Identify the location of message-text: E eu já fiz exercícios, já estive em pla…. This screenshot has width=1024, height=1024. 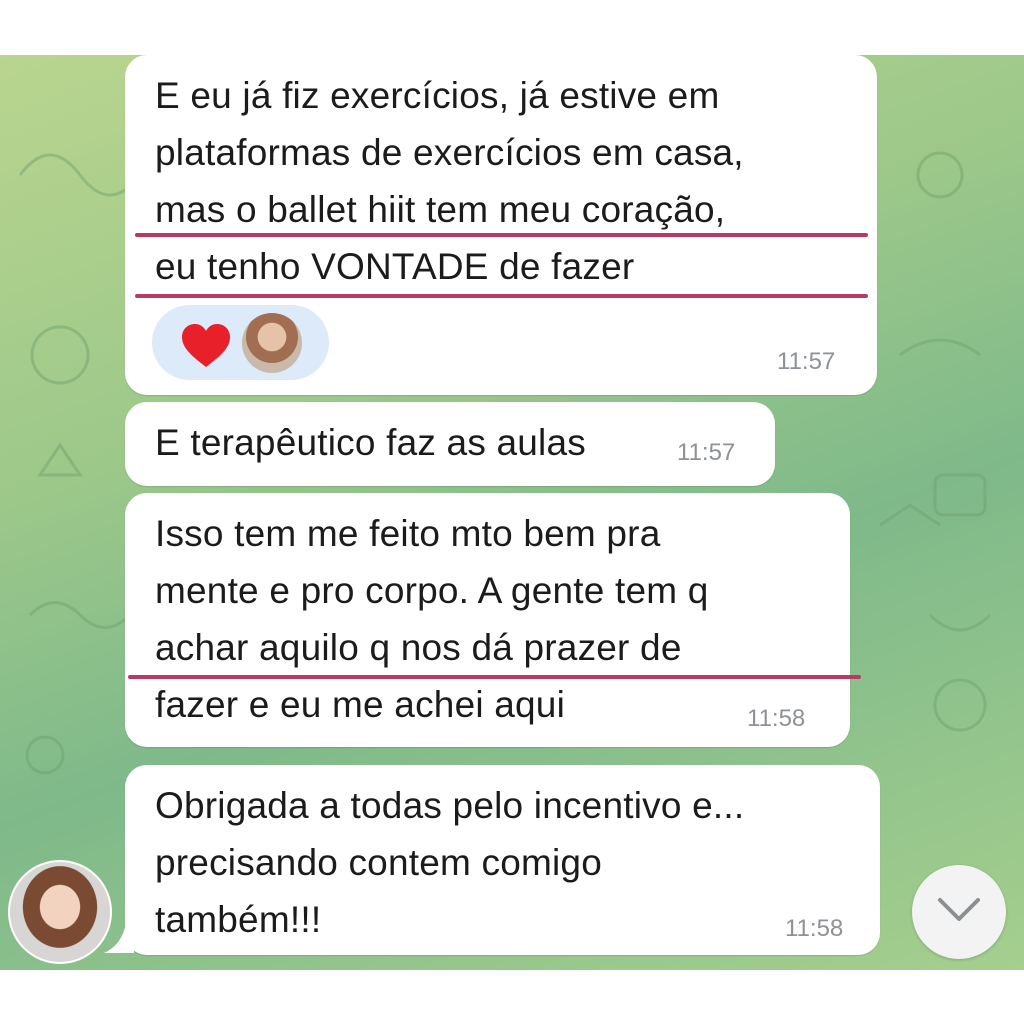
(449, 181).